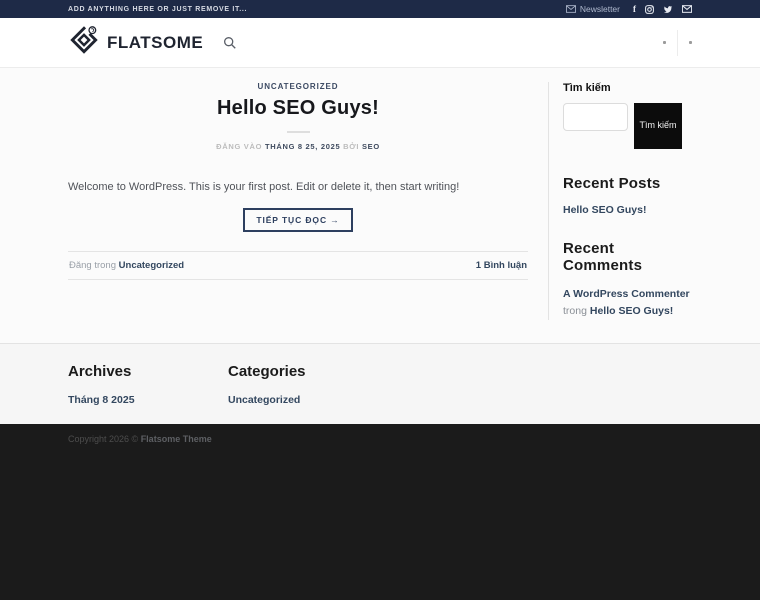 The height and width of the screenshot is (600, 760). What do you see at coordinates (104, 439) in the screenshot?
I see `copyright-prefix: Copyright 2026 ©` at bounding box center [104, 439].